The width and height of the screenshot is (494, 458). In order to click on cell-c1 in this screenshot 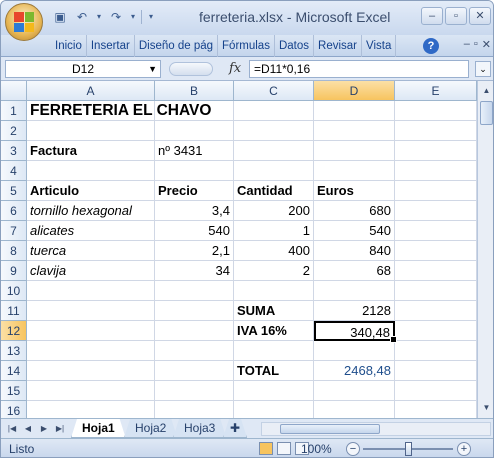, I will do `click(274, 111)`.